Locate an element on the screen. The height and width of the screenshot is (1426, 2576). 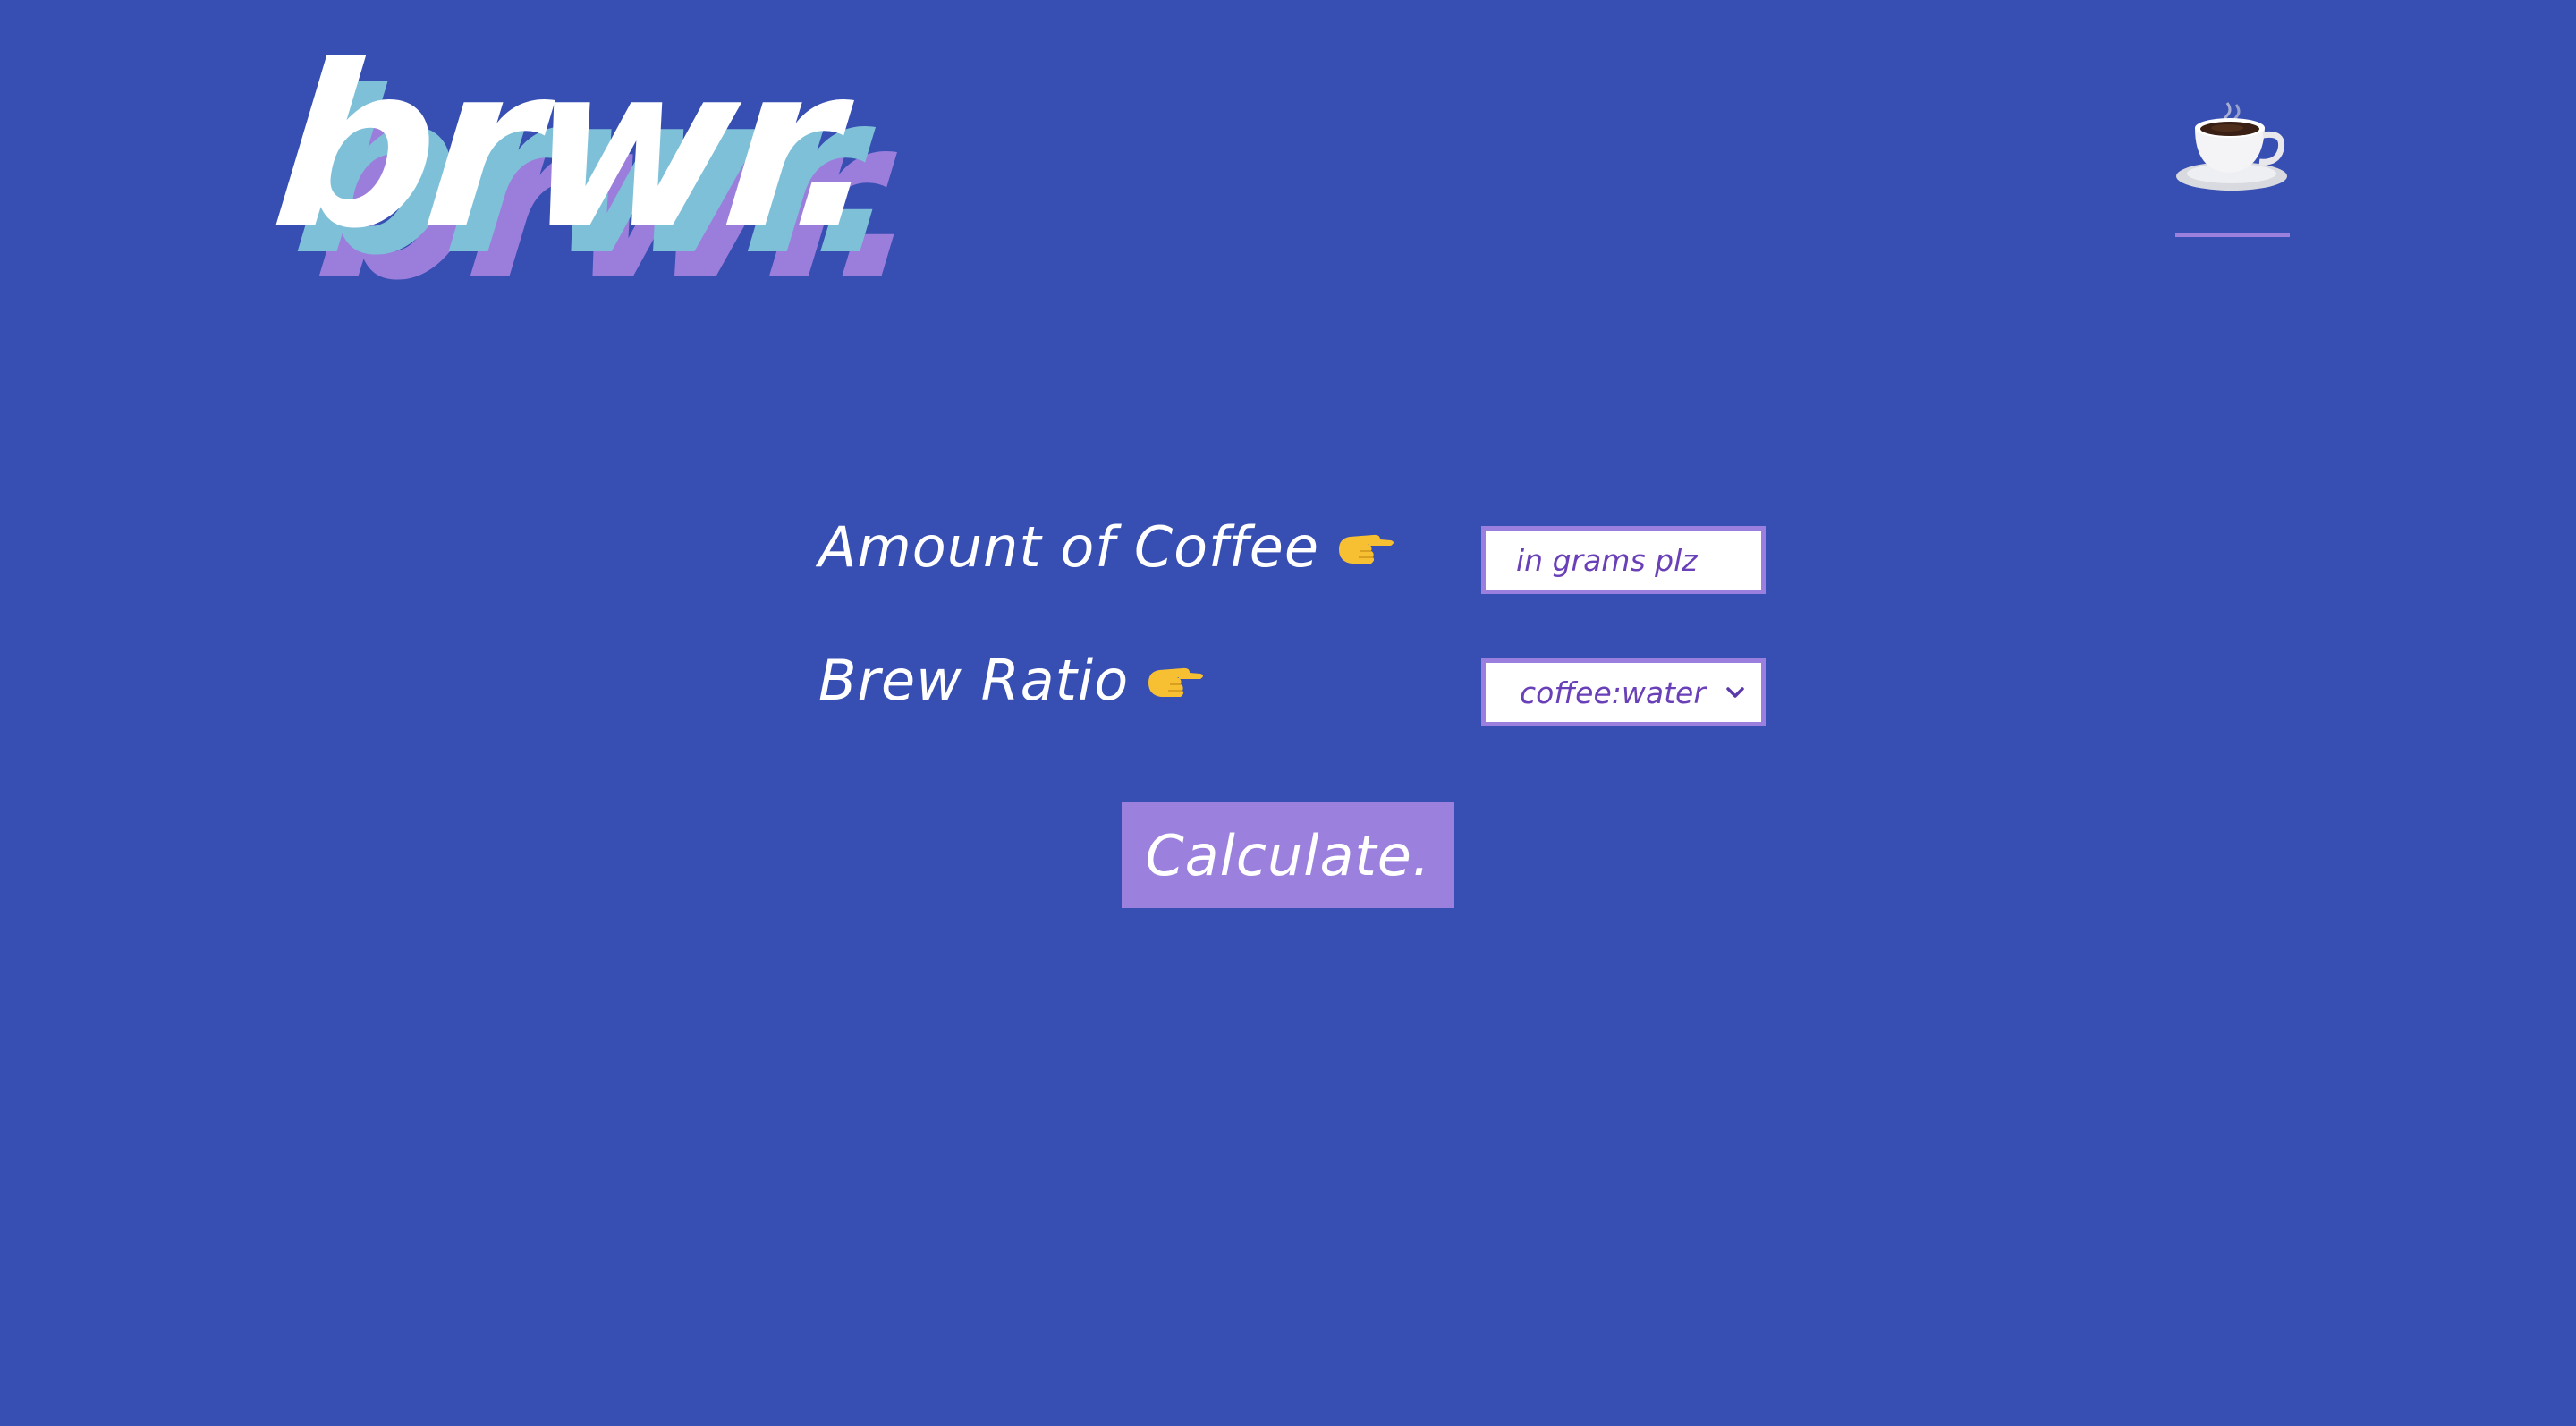
coffee-amount-label-text: Amount of Coffee is located at coordinates (1068, 547).